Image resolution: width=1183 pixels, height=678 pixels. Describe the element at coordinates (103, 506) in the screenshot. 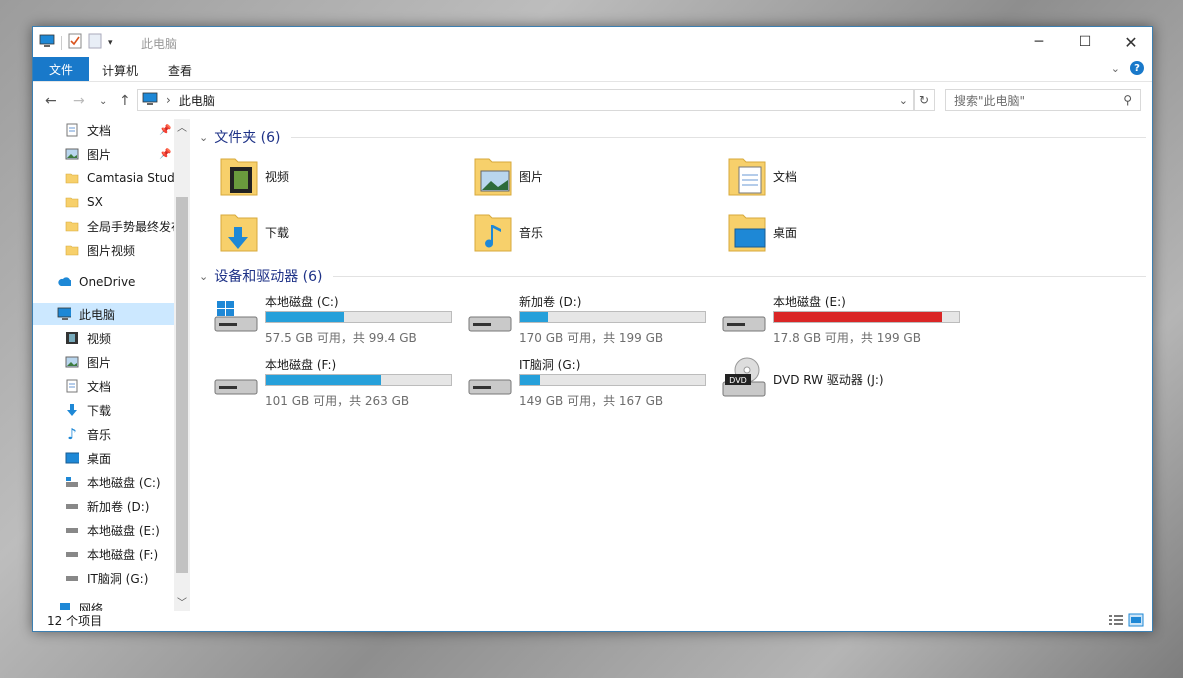

I see `sidebar-item-drive-d: 新加卷 (D:)` at that location.